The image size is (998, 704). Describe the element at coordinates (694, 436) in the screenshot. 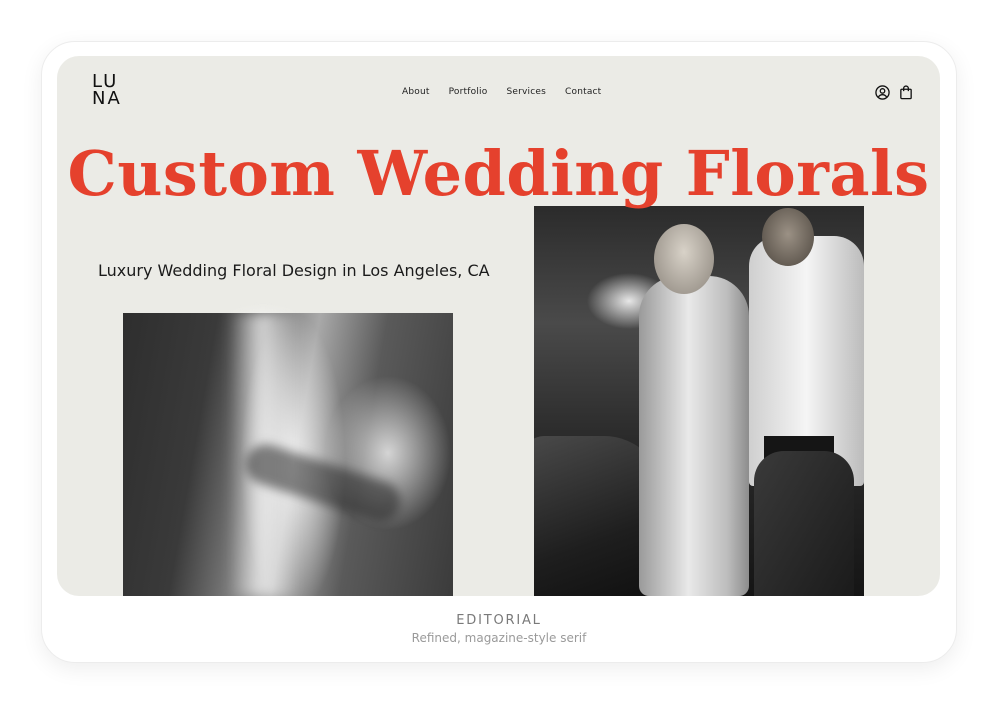

I see `bride-dress-shape` at that location.